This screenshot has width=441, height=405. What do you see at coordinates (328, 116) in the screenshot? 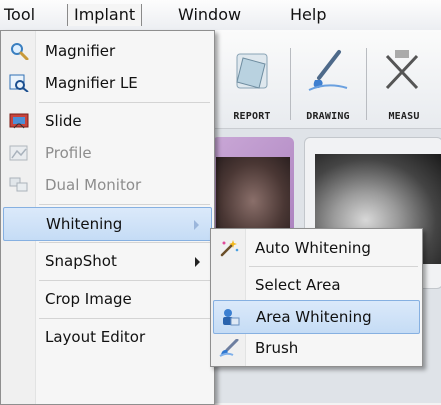
I see `drawing-label: DRAWING` at bounding box center [328, 116].